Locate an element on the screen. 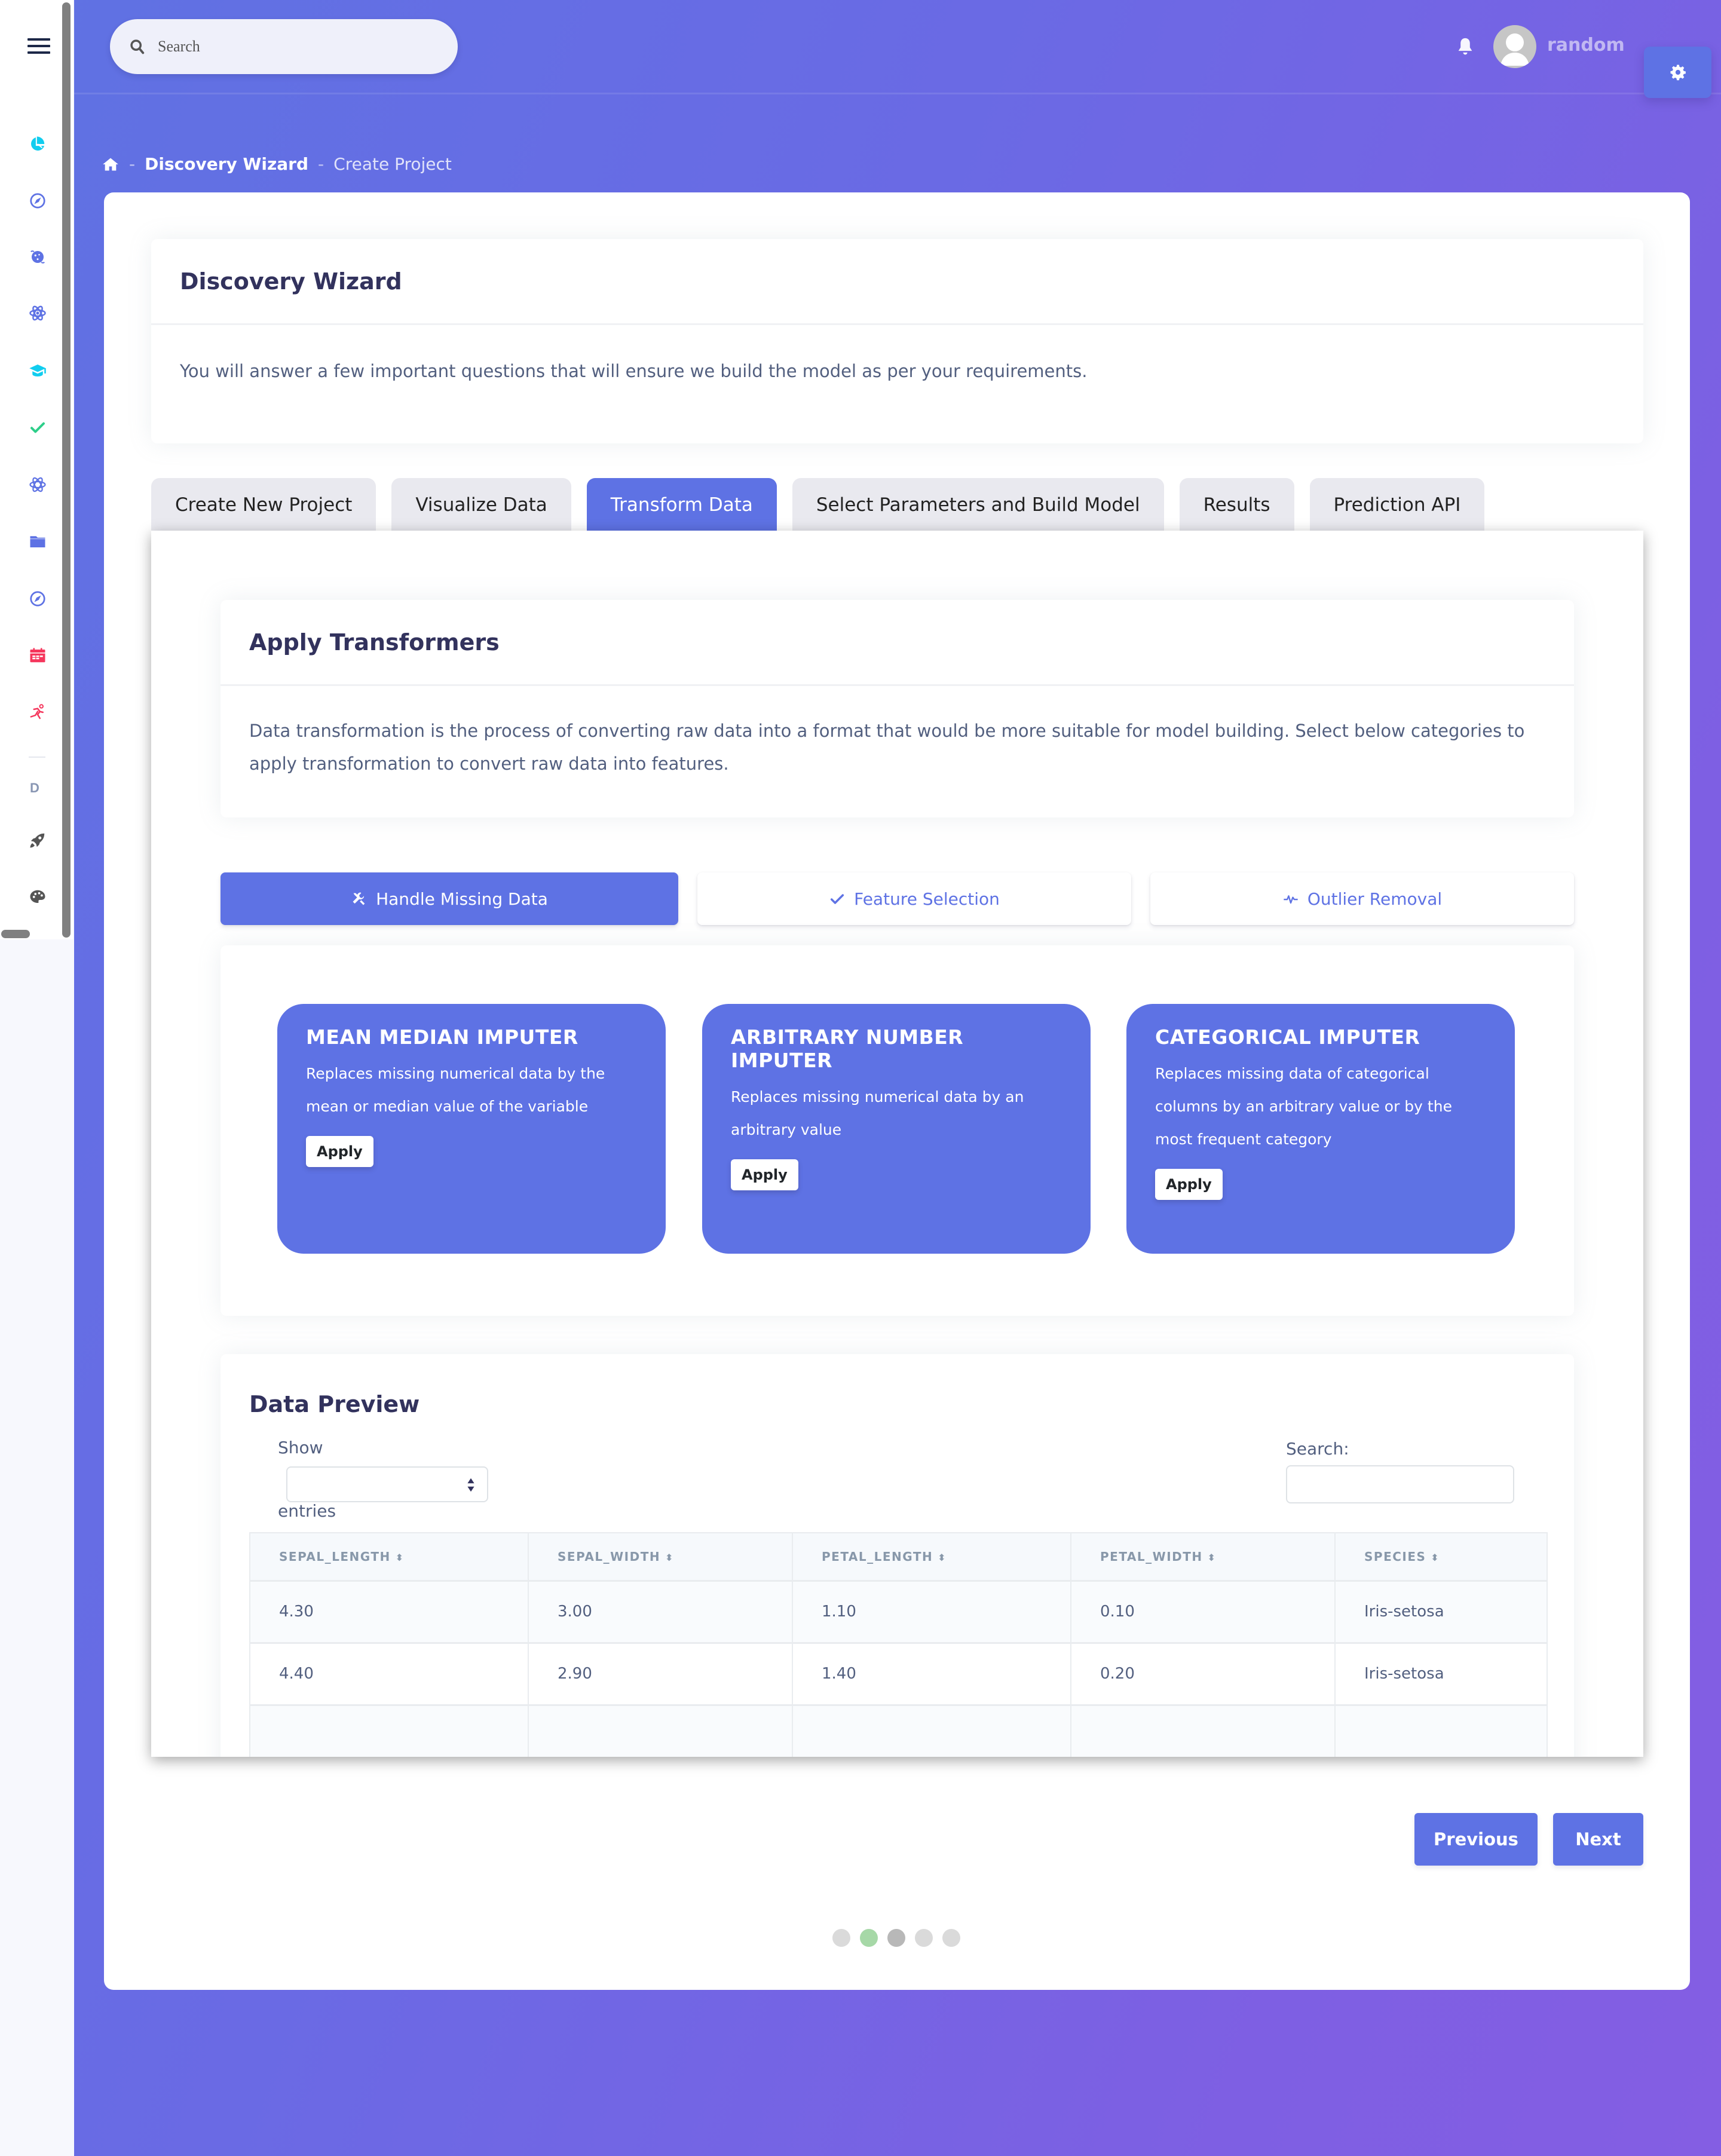  sidebar-item-files is located at coordinates (37, 541).